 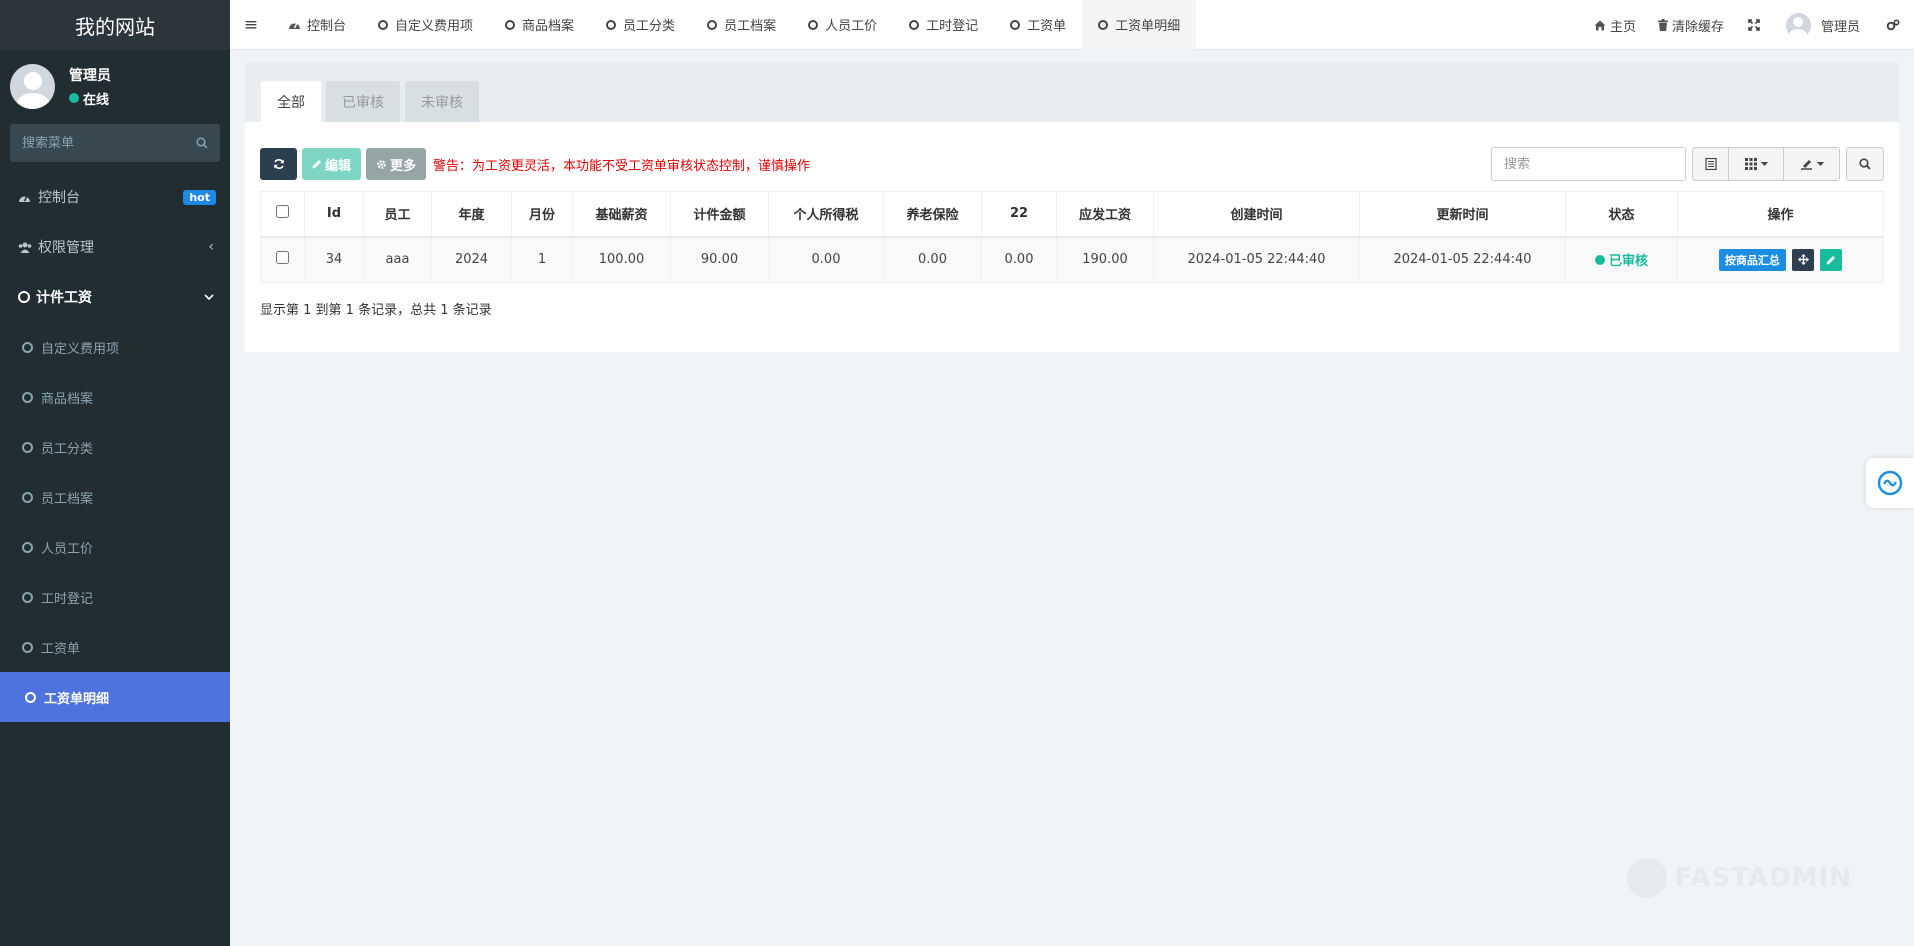 I want to click on gears-icon, so click(x=1893, y=25).